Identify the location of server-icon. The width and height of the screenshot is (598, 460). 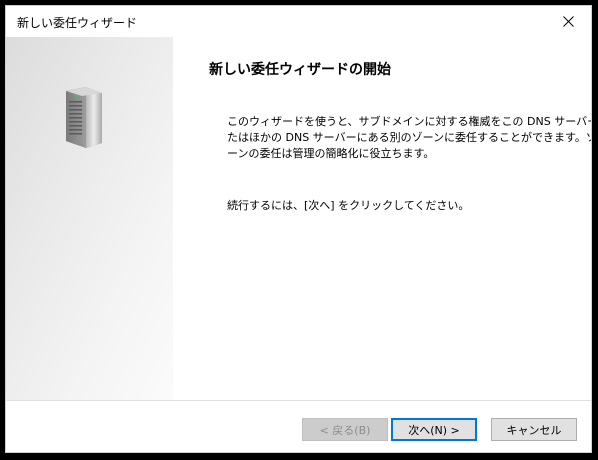
(84, 117).